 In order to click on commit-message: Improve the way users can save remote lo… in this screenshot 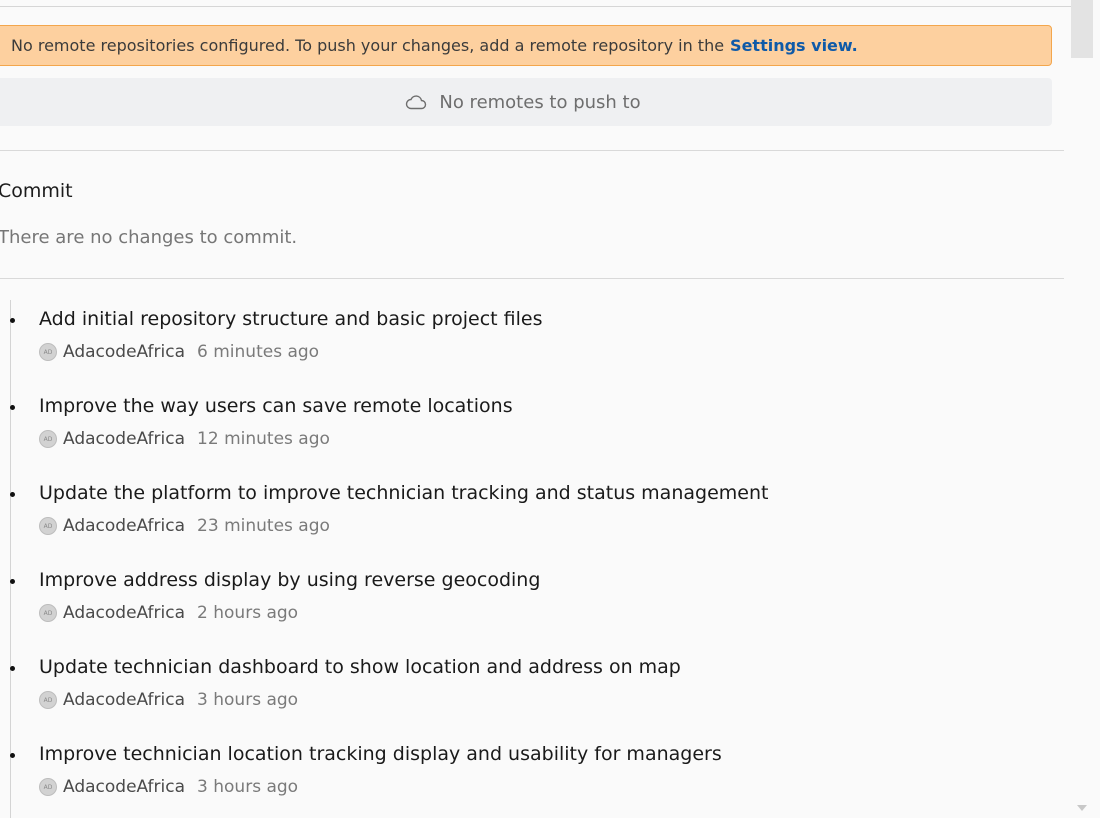, I will do `click(276, 406)`.